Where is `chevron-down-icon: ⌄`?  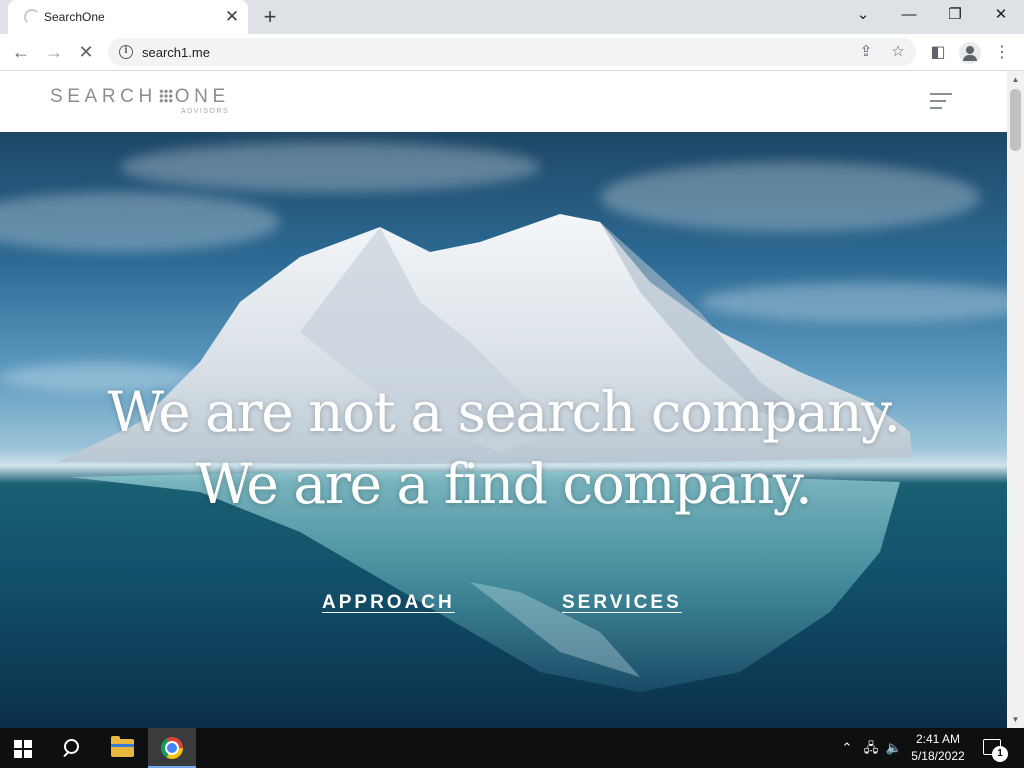
chevron-down-icon: ⌄ is located at coordinates (863, 15).